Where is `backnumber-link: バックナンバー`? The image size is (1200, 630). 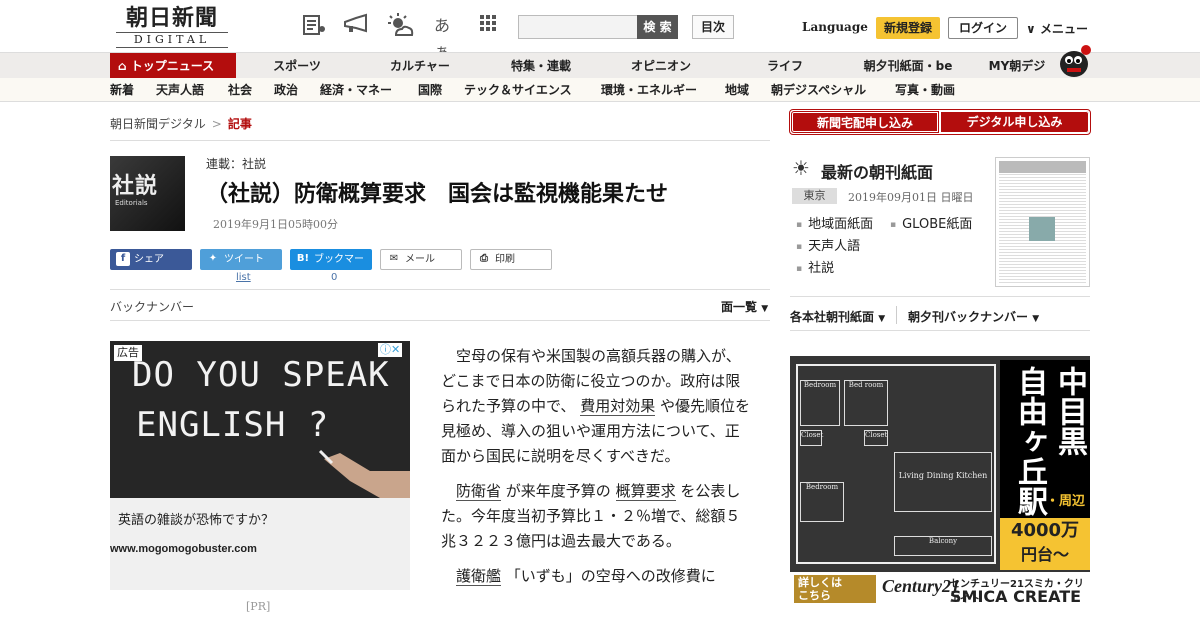 backnumber-link: バックナンバー is located at coordinates (152, 306).